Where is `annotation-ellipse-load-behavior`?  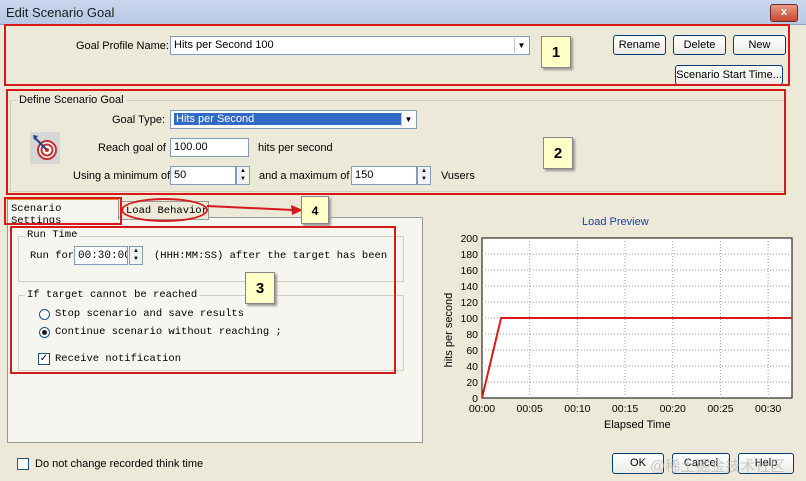 annotation-ellipse-load-behavior is located at coordinates (164, 210).